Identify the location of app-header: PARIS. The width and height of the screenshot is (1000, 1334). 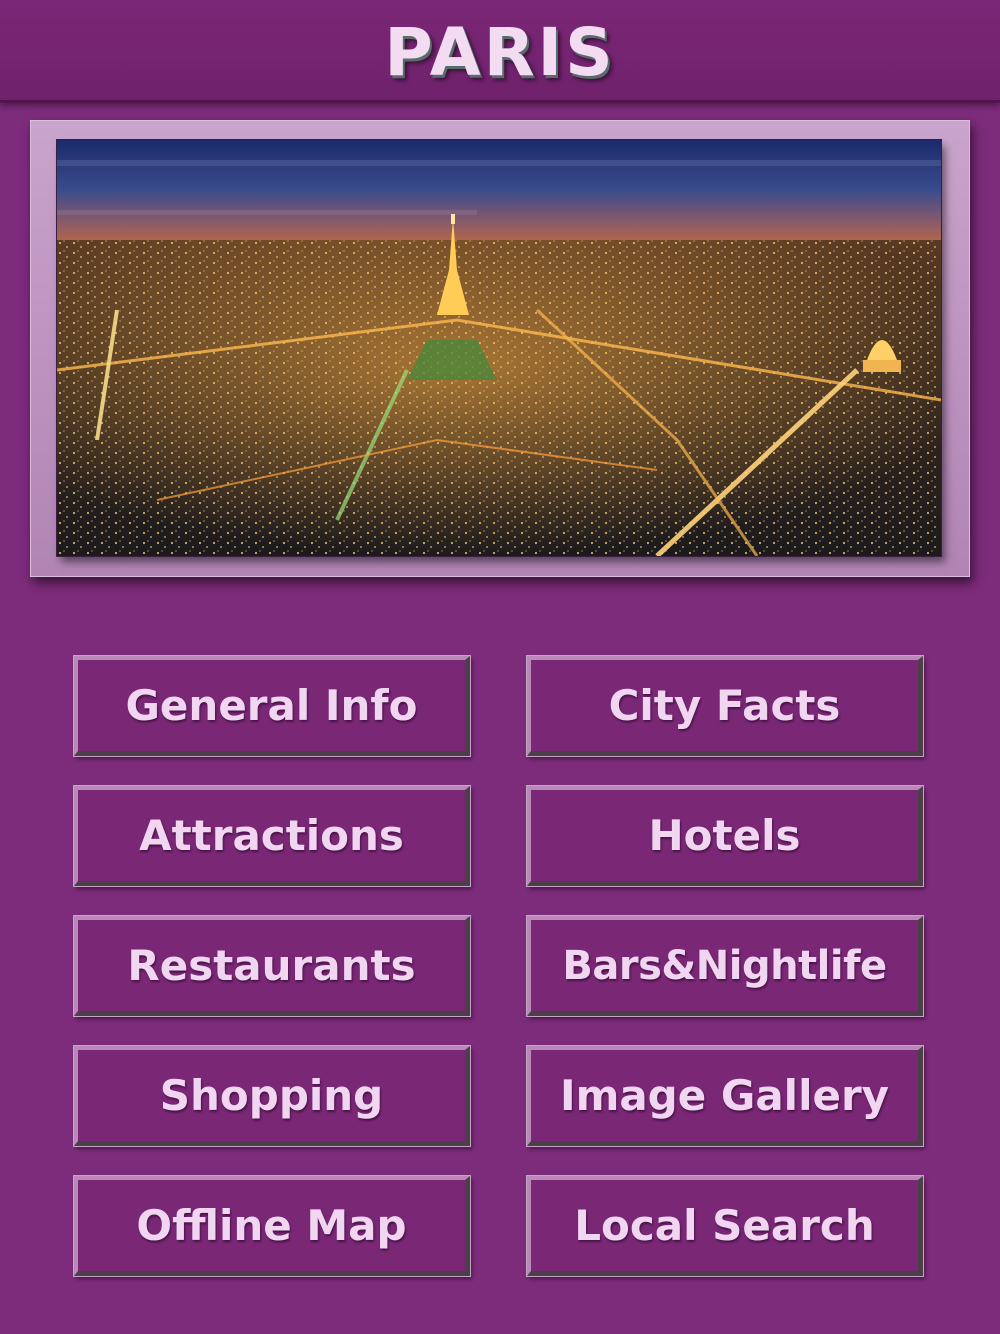
(500, 51).